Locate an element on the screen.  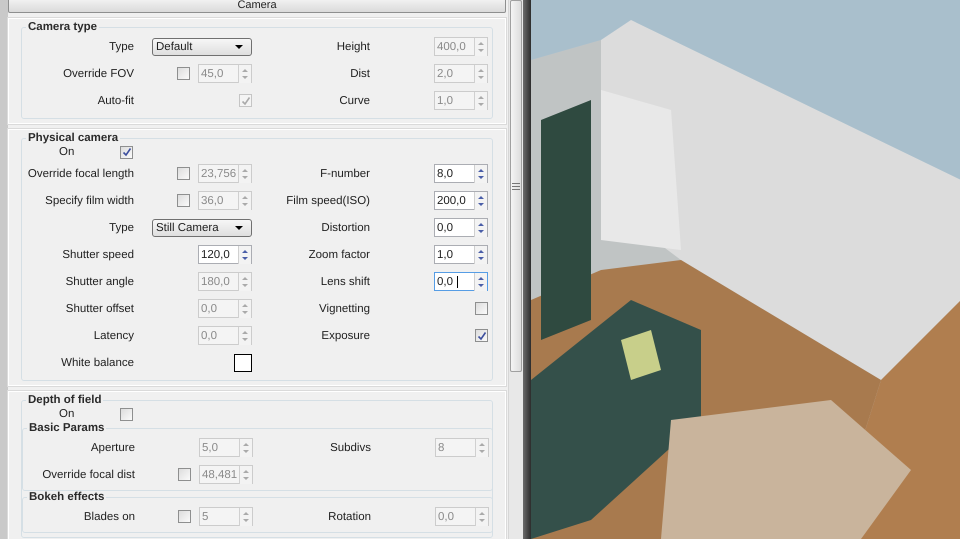
field-label: Dist is located at coordinates (360, 74).